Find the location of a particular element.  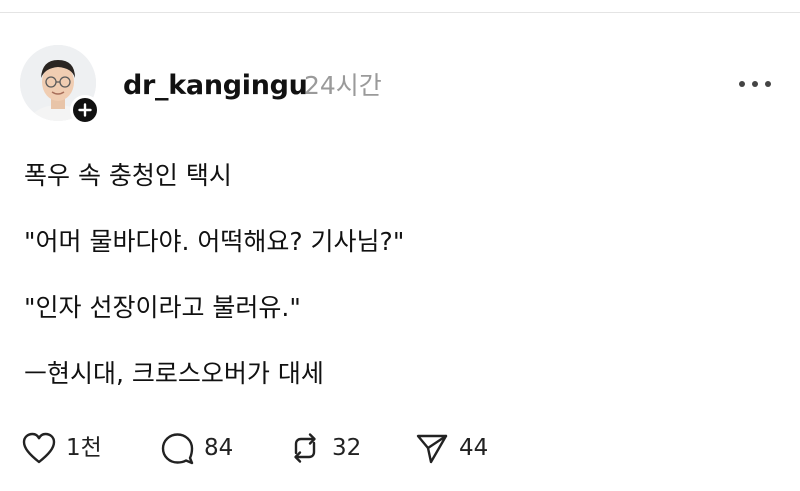

like-button: 1천 is located at coordinates (61, 448).